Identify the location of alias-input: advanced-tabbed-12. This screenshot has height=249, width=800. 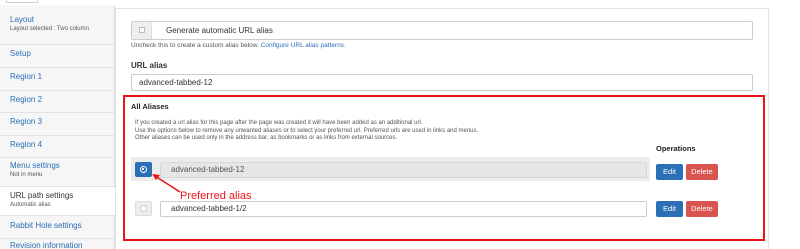
(403, 170).